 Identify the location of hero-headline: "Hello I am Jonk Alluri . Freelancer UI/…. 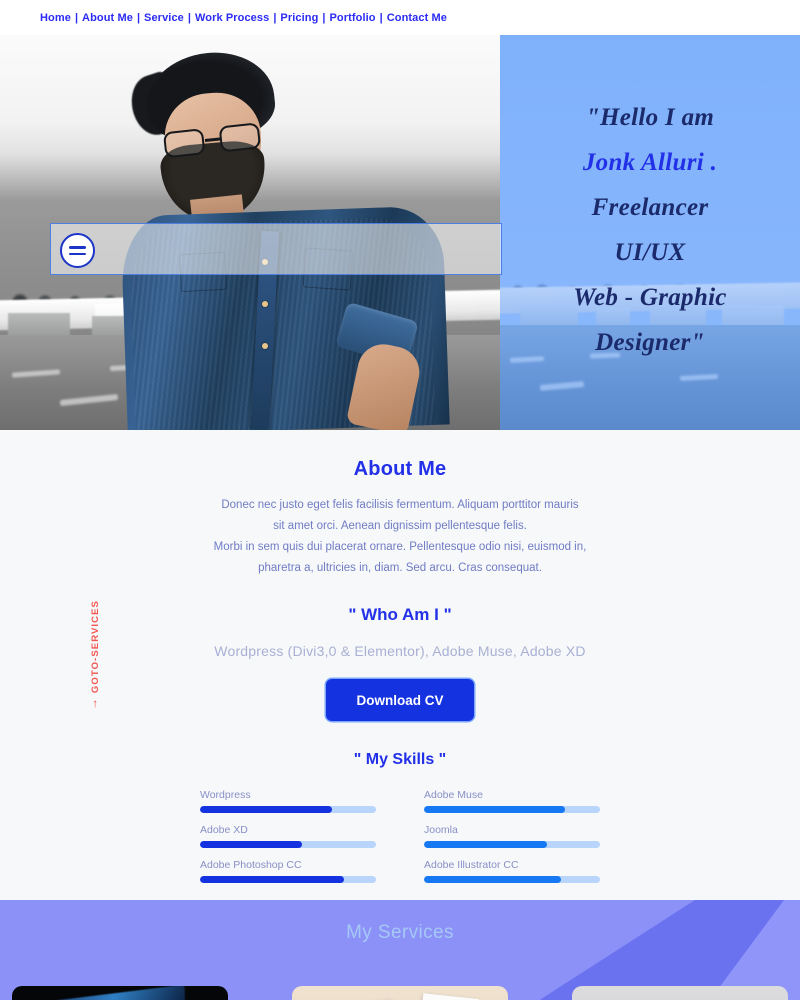
(650, 232).